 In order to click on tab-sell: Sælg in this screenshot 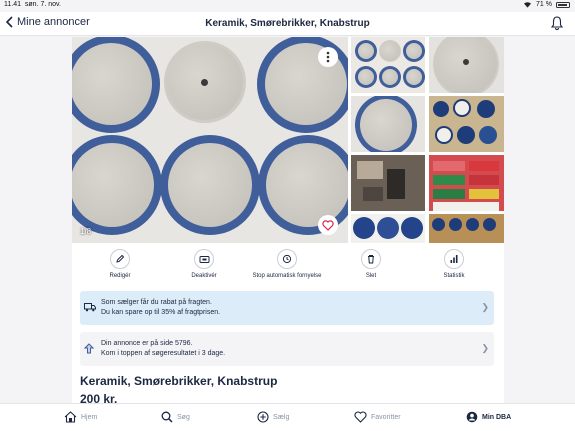, I will do `click(273, 417)`.